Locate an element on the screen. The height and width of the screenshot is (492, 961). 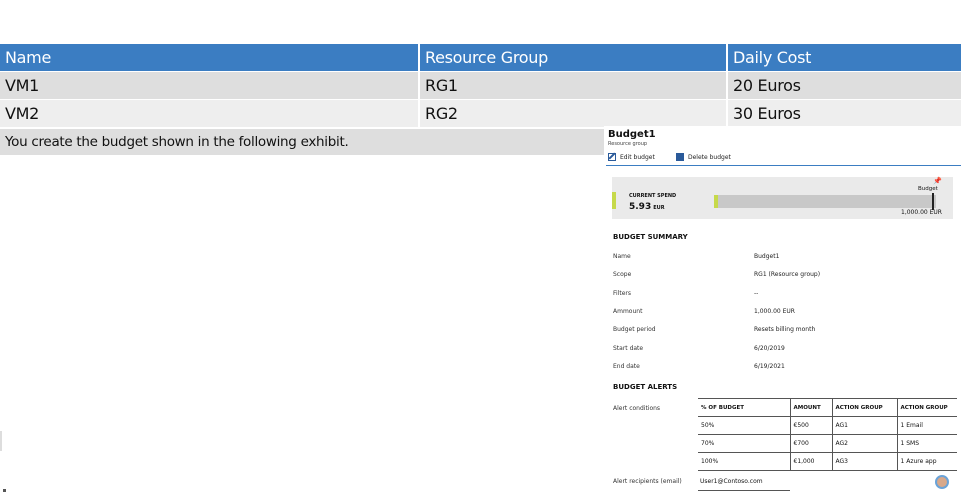
summary-label-start-date: Start date is located at coordinates (628, 348).